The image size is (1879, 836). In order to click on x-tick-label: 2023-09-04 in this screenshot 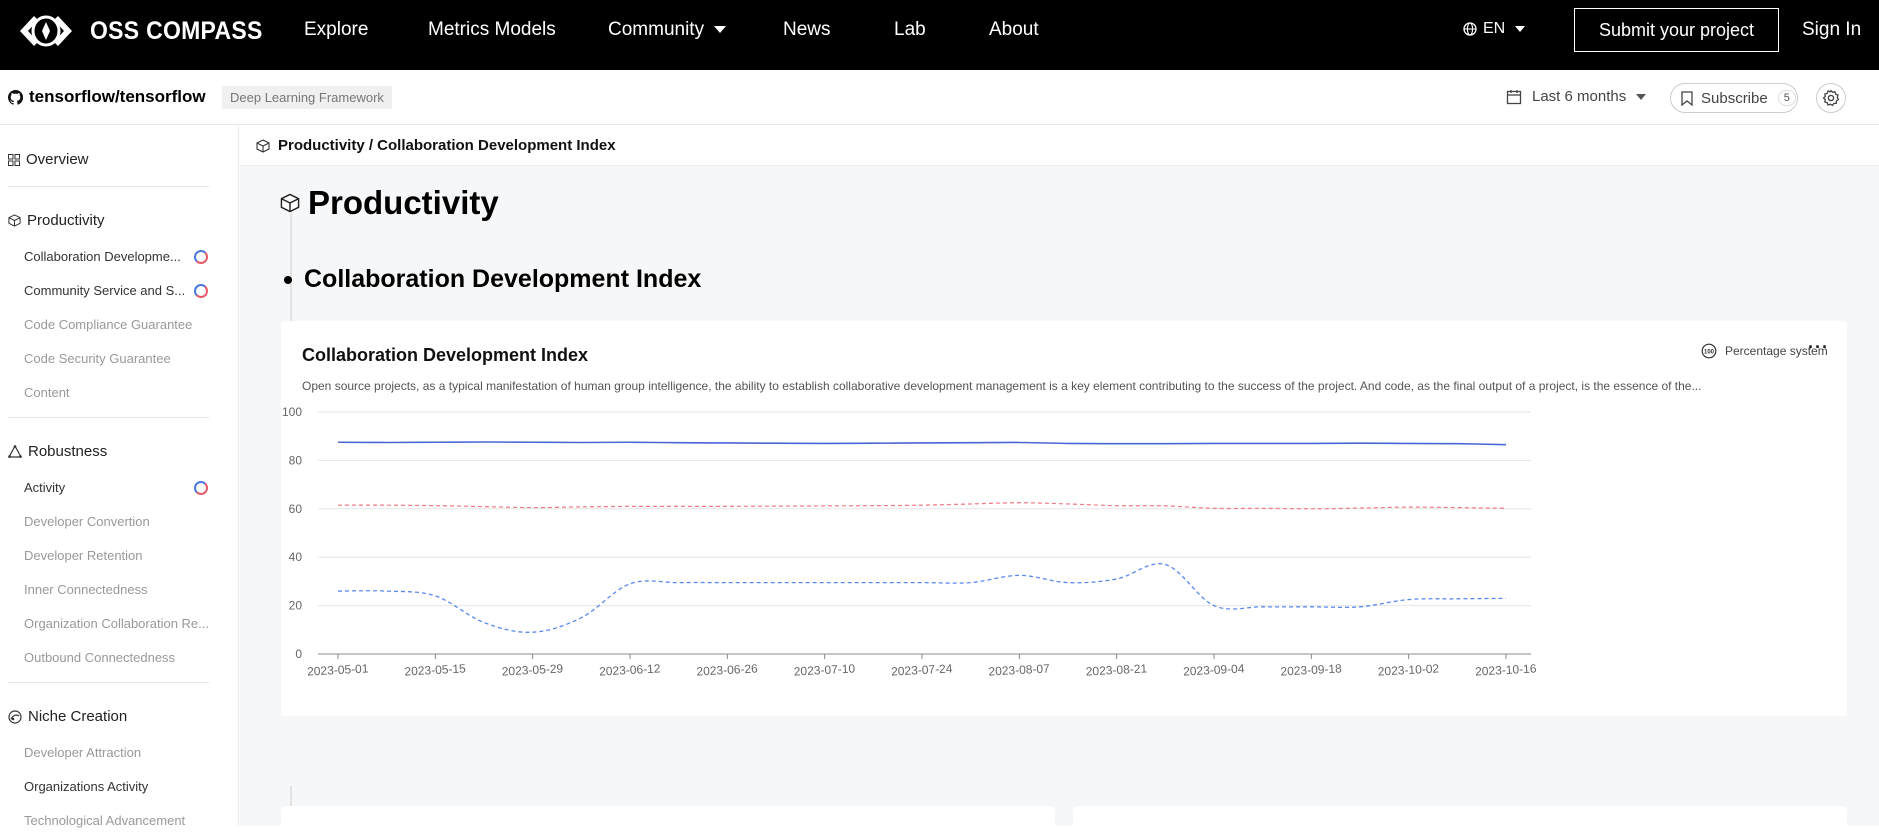, I will do `click(1214, 669)`.